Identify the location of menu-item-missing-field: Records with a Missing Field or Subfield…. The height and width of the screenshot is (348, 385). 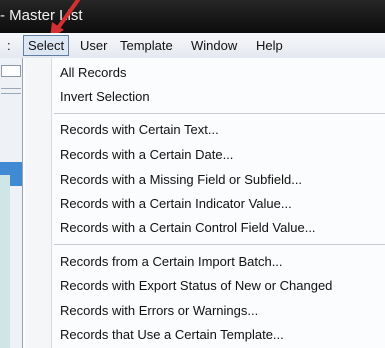
(181, 180).